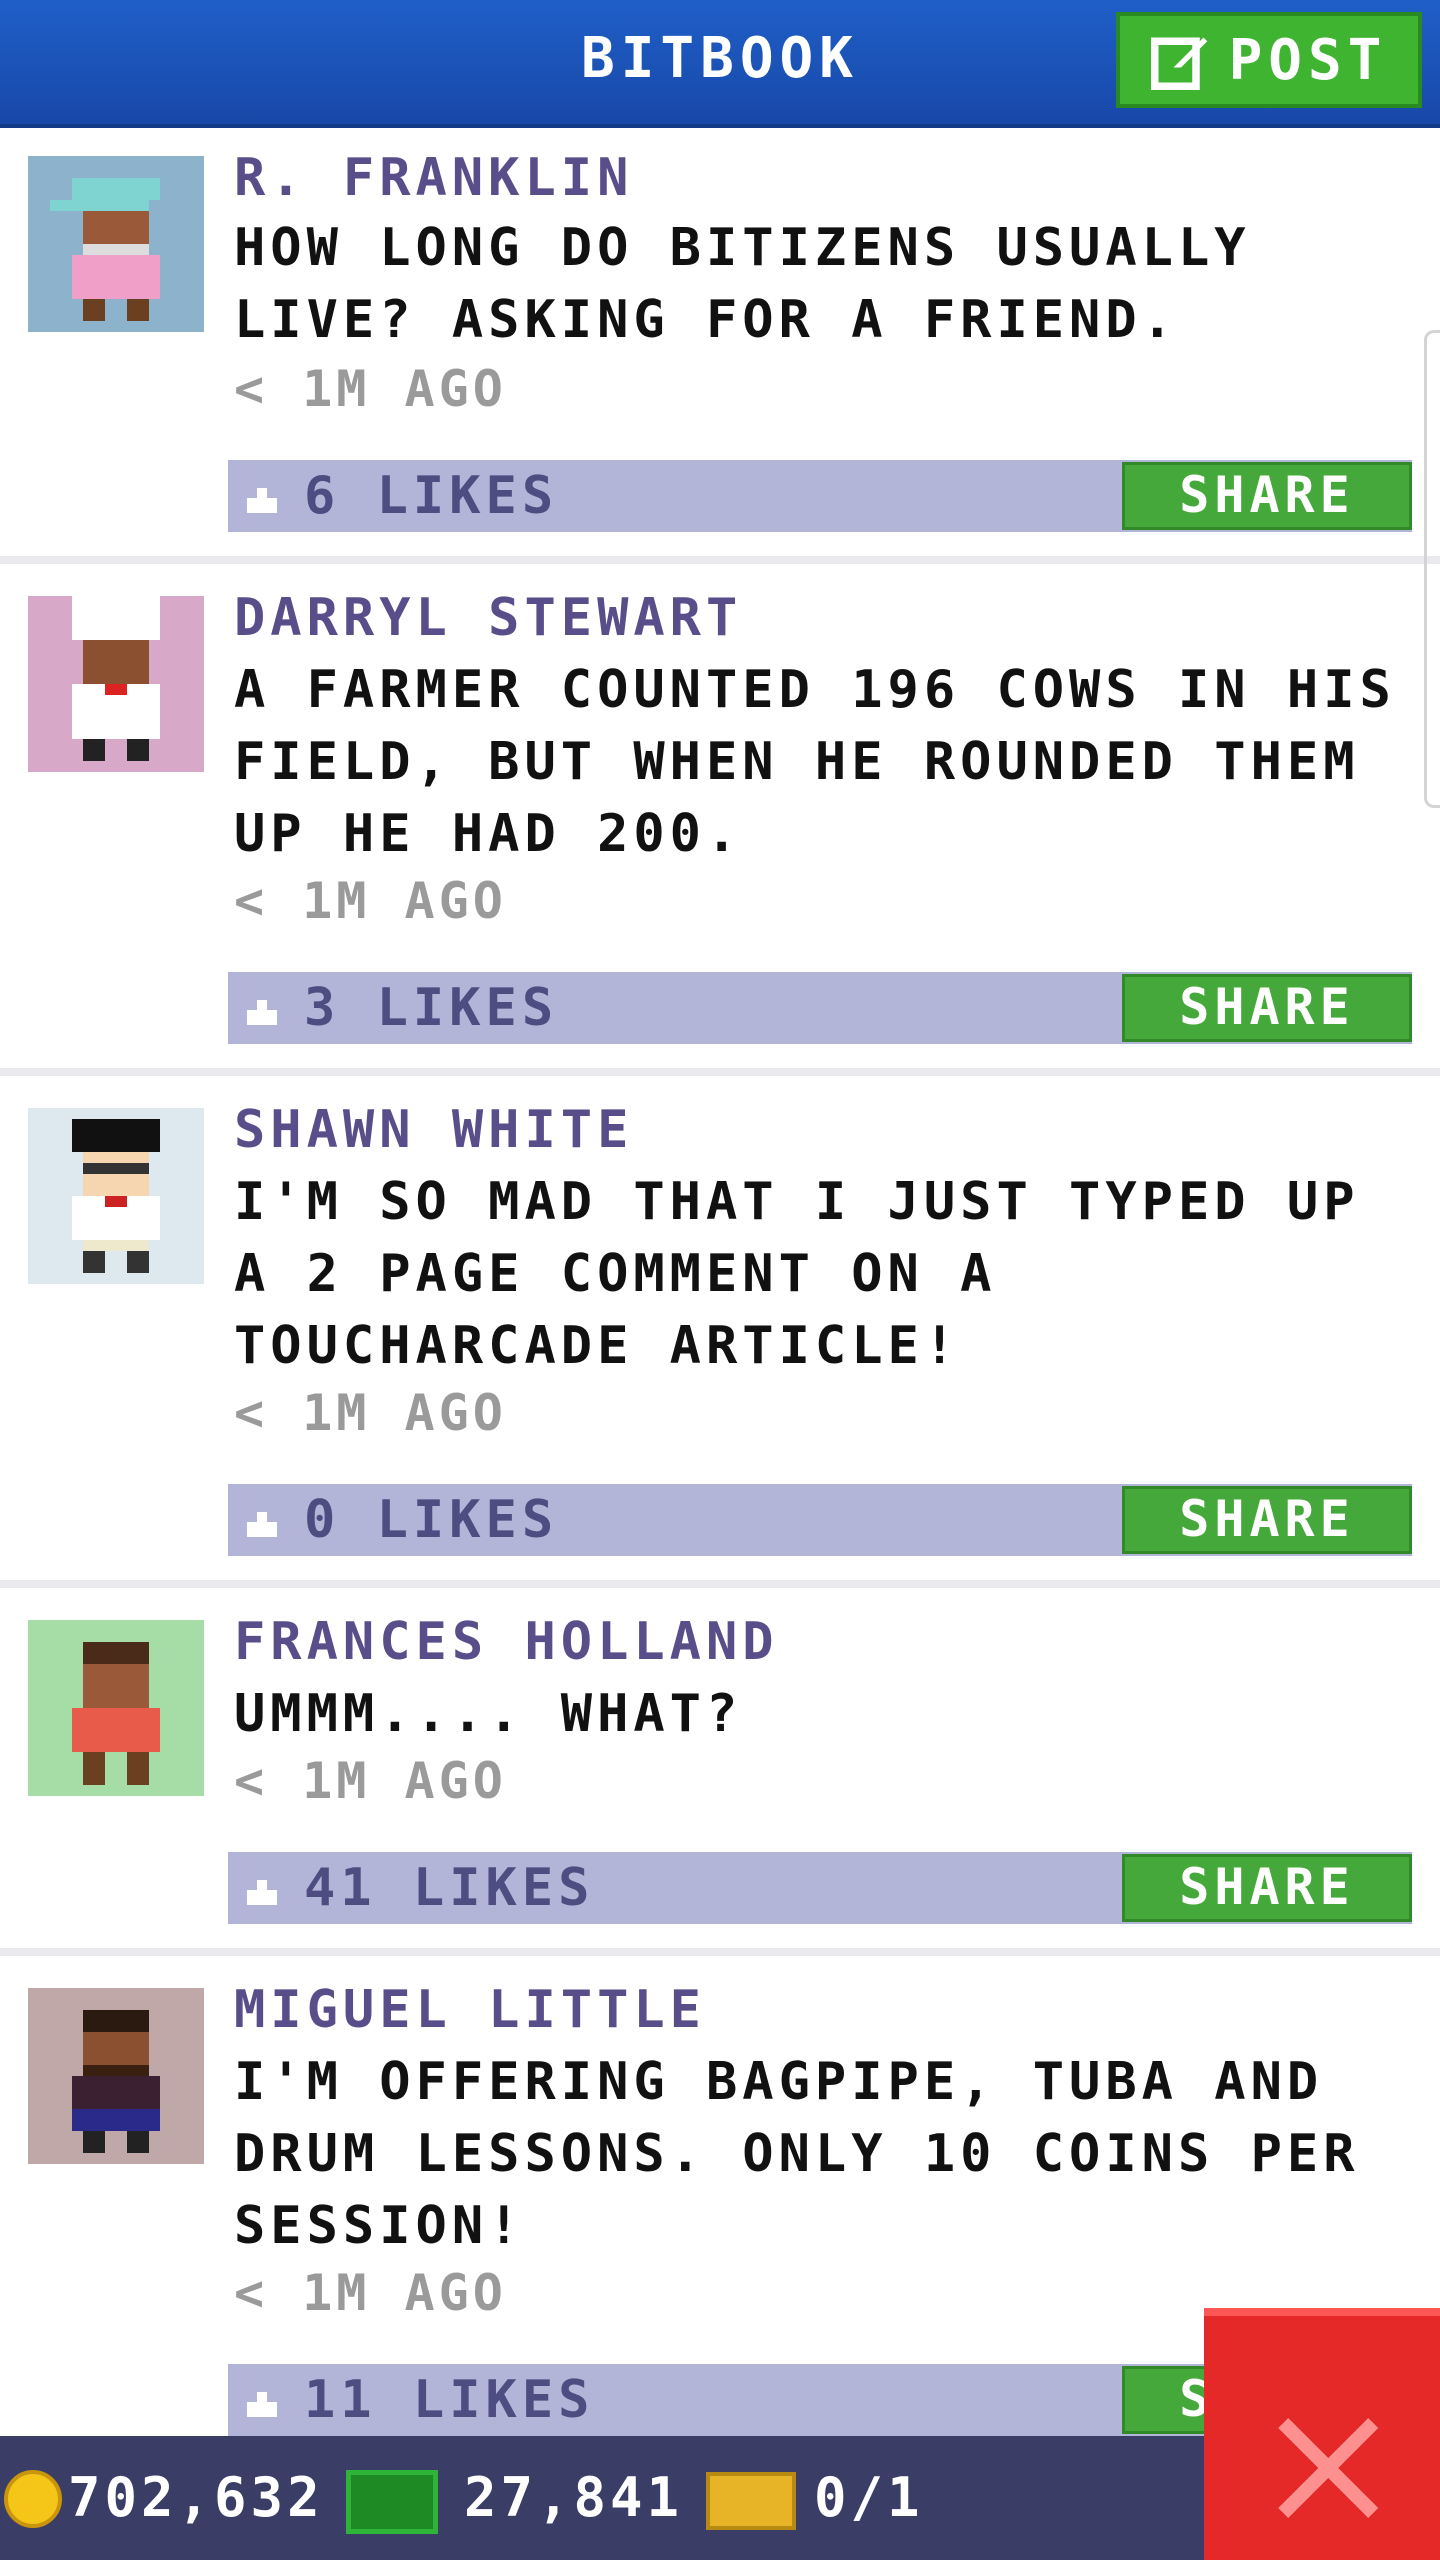 The height and width of the screenshot is (2560, 1440). I want to click on compose-icon, so click(1178, 63).